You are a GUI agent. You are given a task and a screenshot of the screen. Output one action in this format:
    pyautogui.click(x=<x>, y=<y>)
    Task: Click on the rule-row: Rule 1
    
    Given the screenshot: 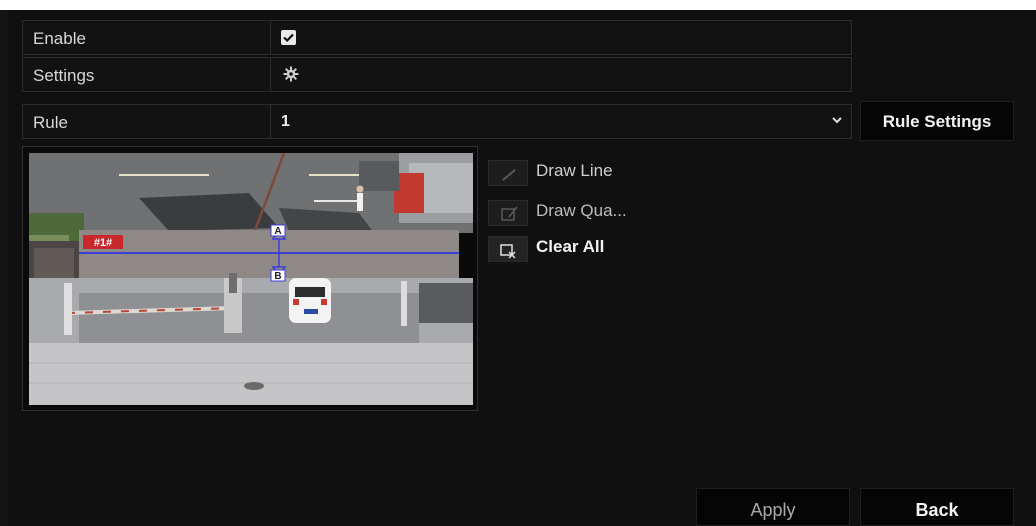 What is the action you would take?
    pyautogui.click(x=437, y=121)
    